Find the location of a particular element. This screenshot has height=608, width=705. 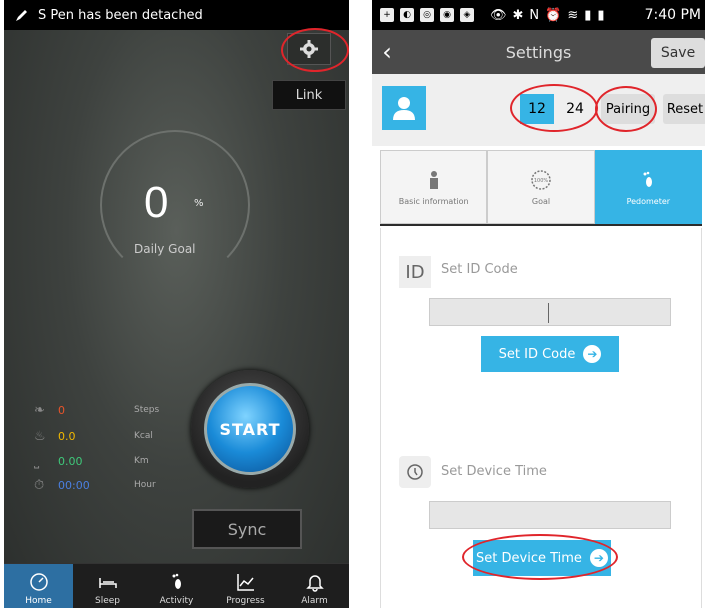

goal-icon: 100% is located at coordinates (541, 179).